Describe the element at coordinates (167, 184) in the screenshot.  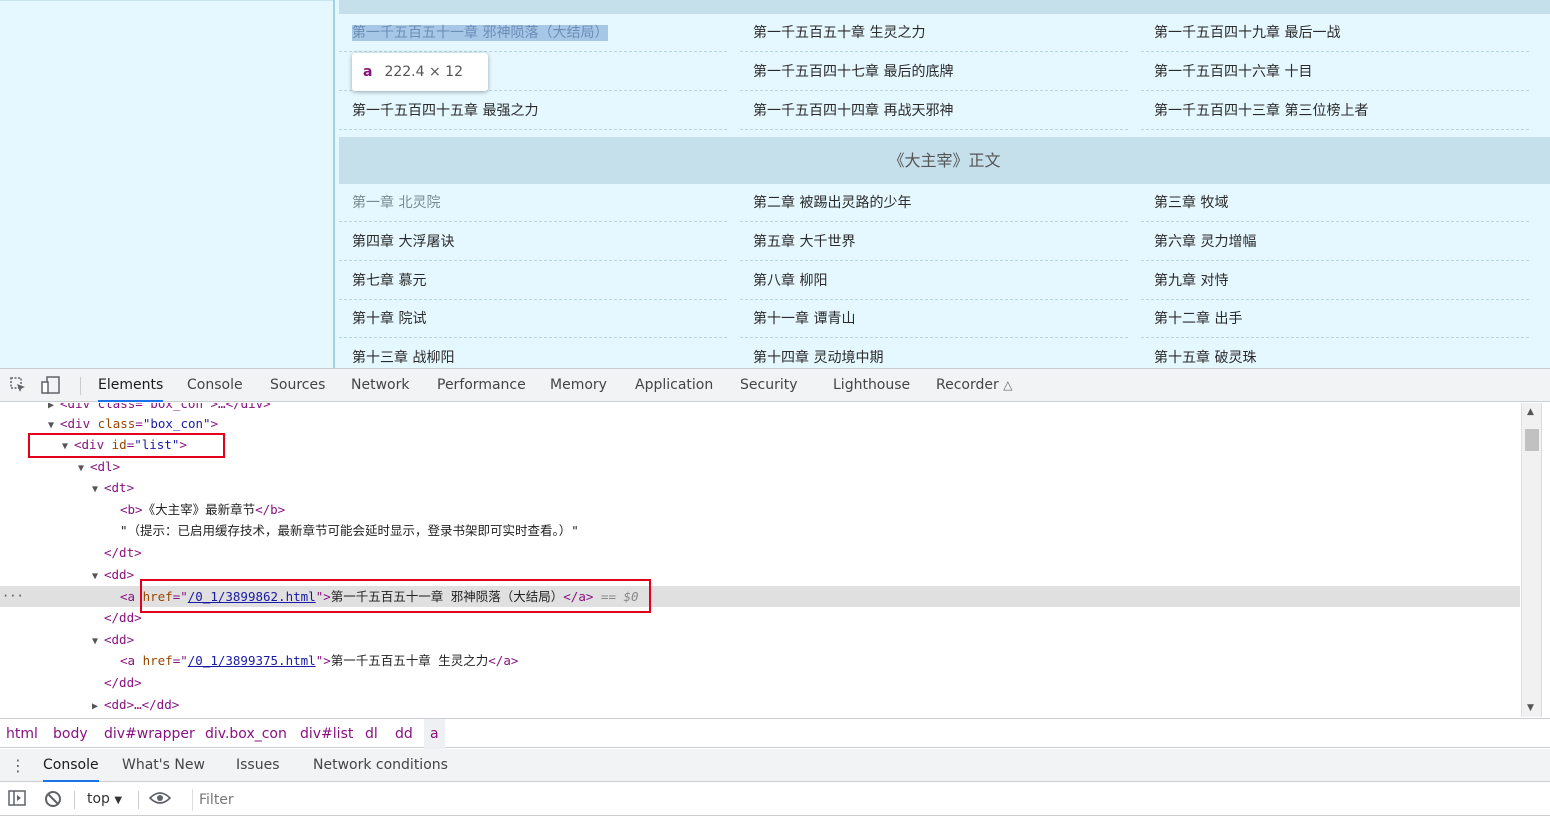
I see `left-blank-area` at that location.